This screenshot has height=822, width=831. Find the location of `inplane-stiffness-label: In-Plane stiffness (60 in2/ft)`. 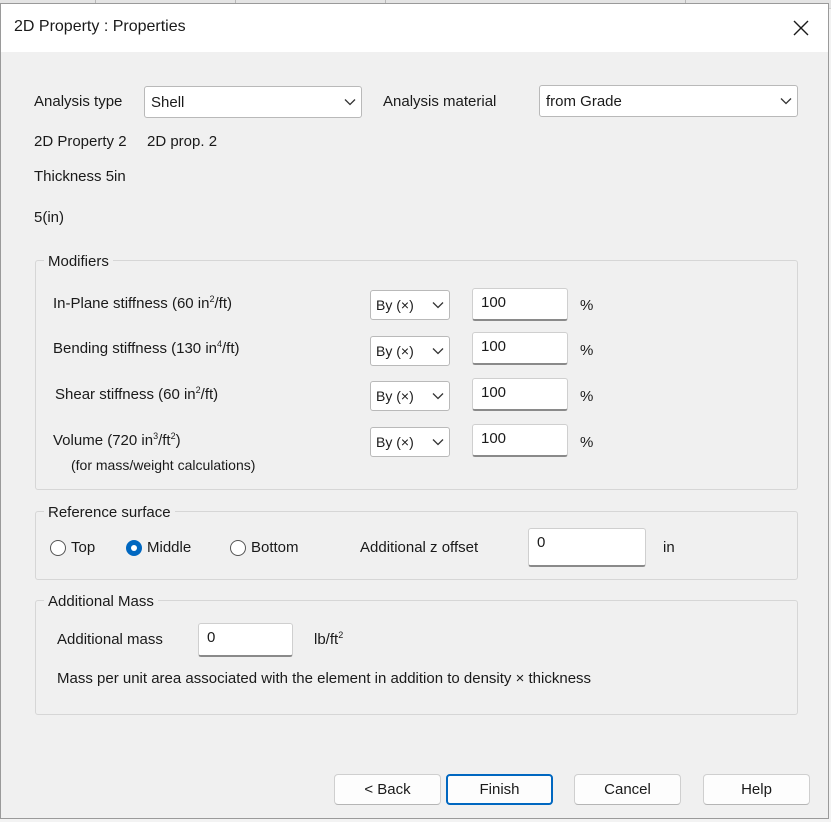

inplane-stiffness-label: In-Plane stiffness (60 in2/ft) is located at coordinates (142, 303).